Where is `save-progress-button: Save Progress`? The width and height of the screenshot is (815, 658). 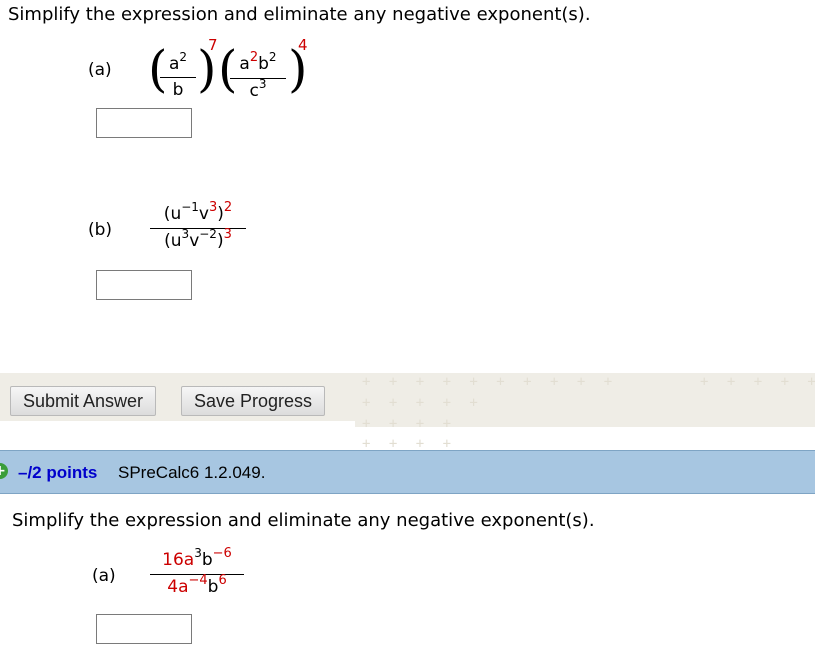
save-progress-button: Save Progress is located at coordinates (253, 401).